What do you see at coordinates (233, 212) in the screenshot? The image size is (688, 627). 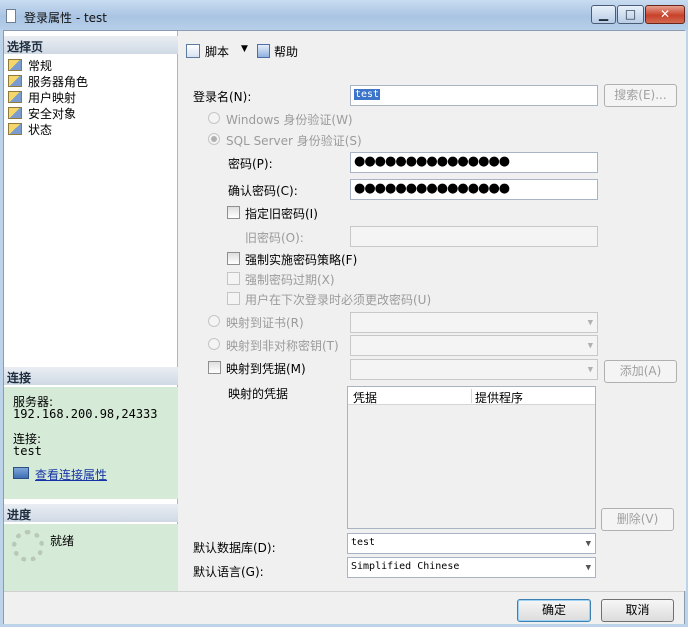 I see `specify-old-password-checkbox` at bounding box center [233, 212].